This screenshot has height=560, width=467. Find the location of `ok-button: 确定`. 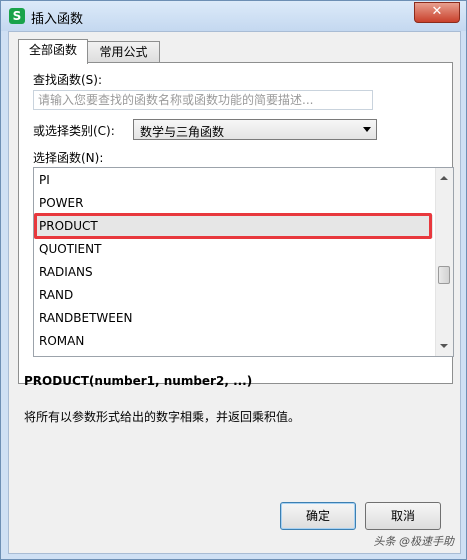

ok-button: 确定 is located at coordinates (318, 516).